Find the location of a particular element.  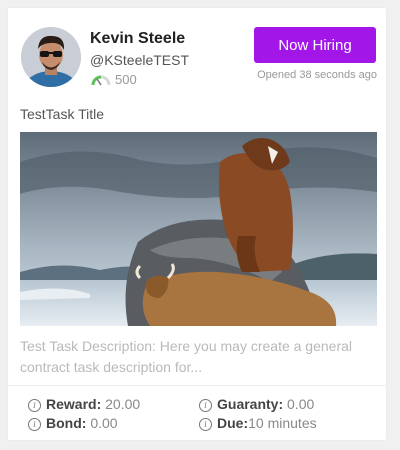

speedometer-icon is located at coordinates (101, 80).